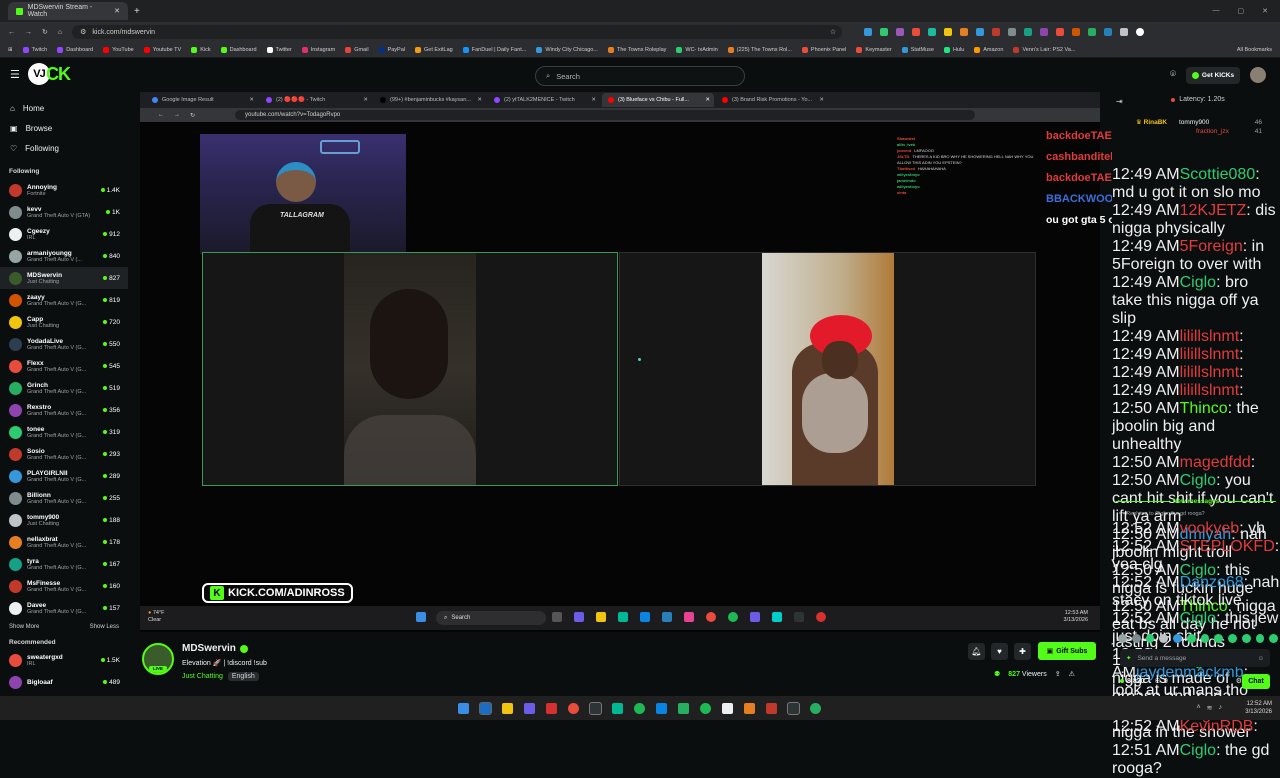 The image size is (1280, 778). What do you see at coordinates (1211, 246) in the screenshot?
I see `chat-username: 5Foreign` at bounding box center [1211, 246].